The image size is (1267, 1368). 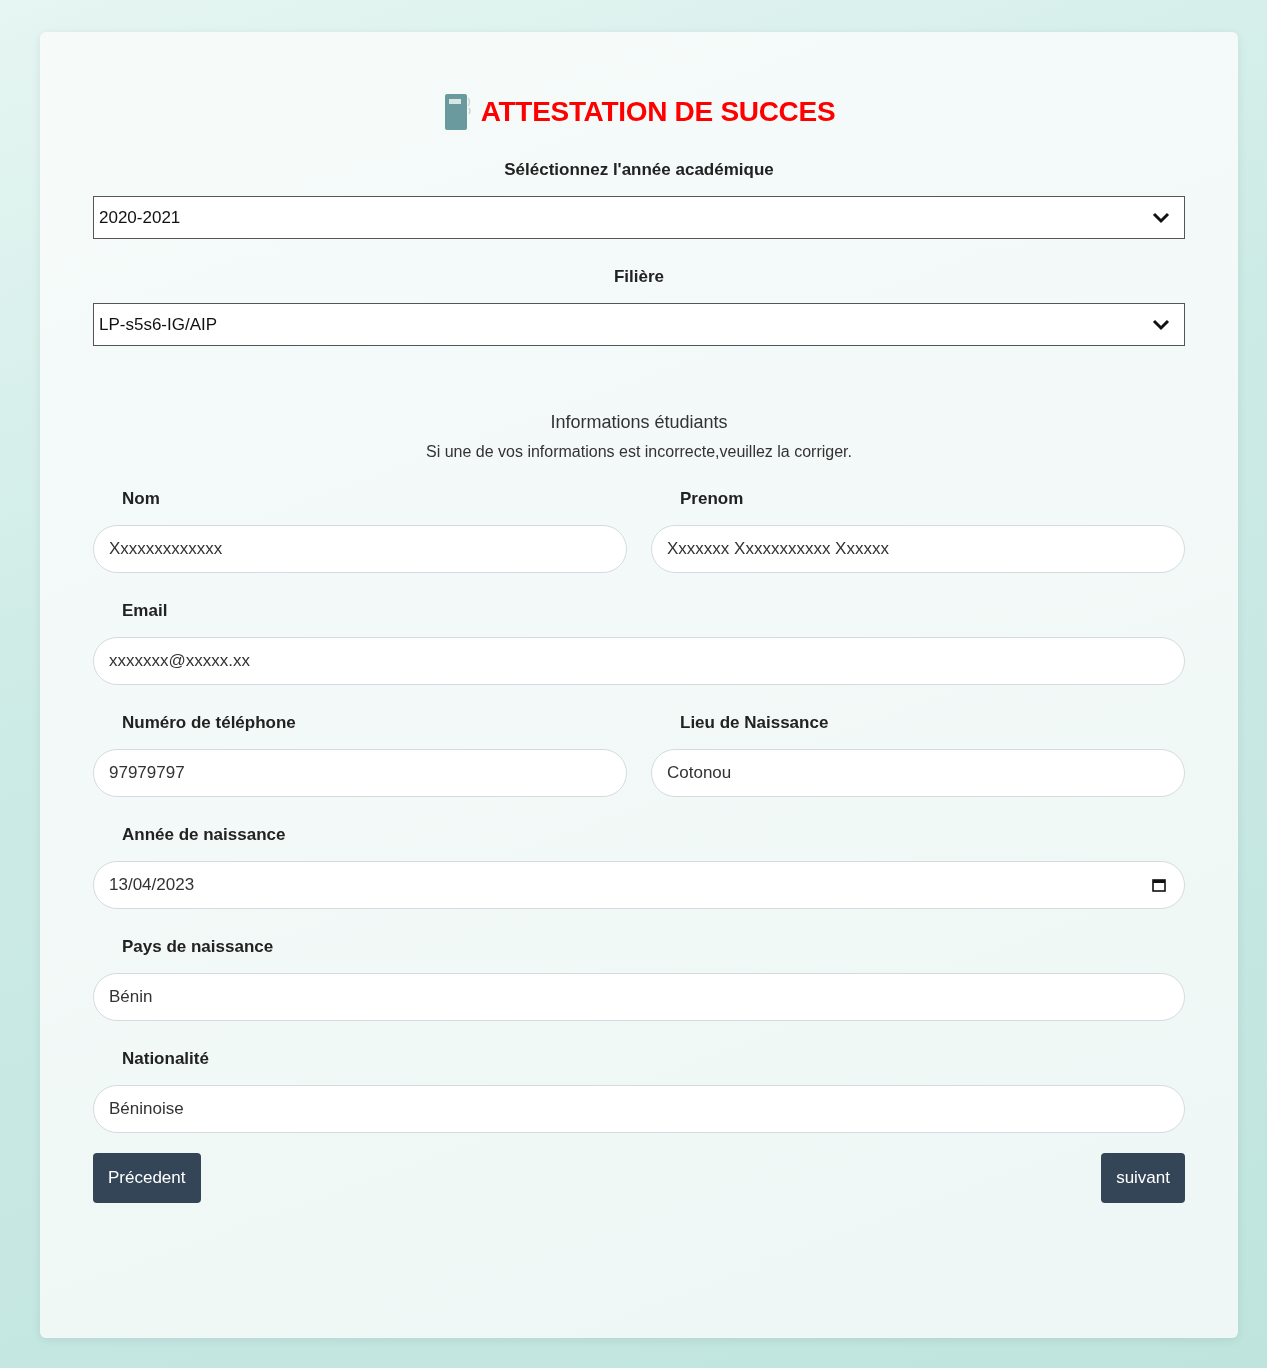 I want to click on text-field: xxxxxxx@xxxxx.xx, so click(x=639, y=661).